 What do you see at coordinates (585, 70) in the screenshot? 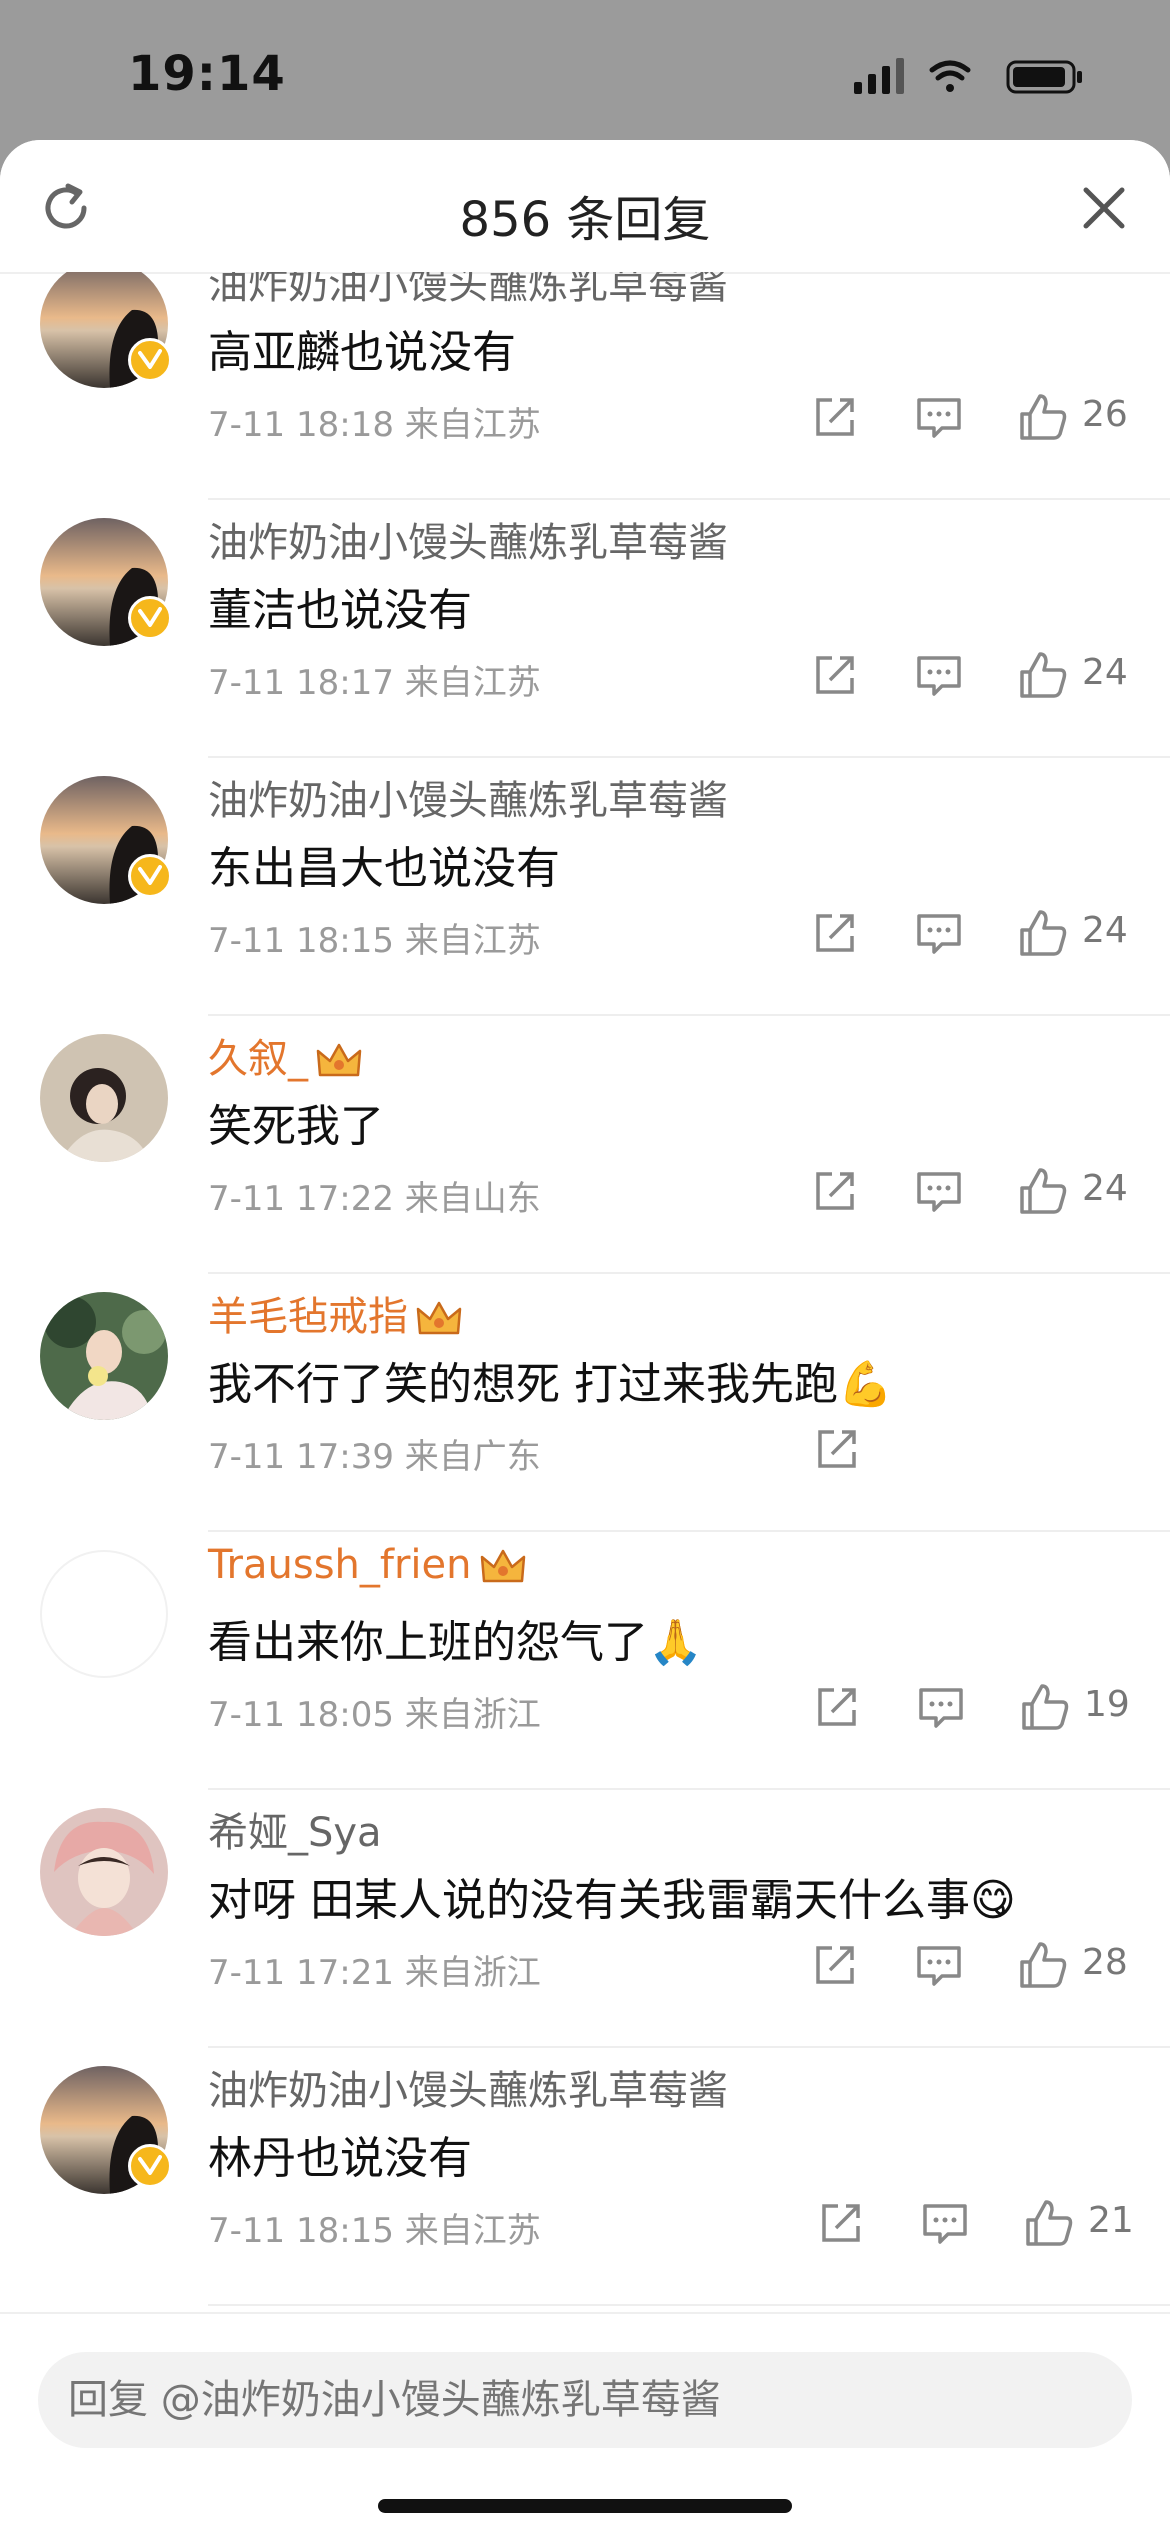
I see `status-bar: 19:14` at bounding box center [585, 70].